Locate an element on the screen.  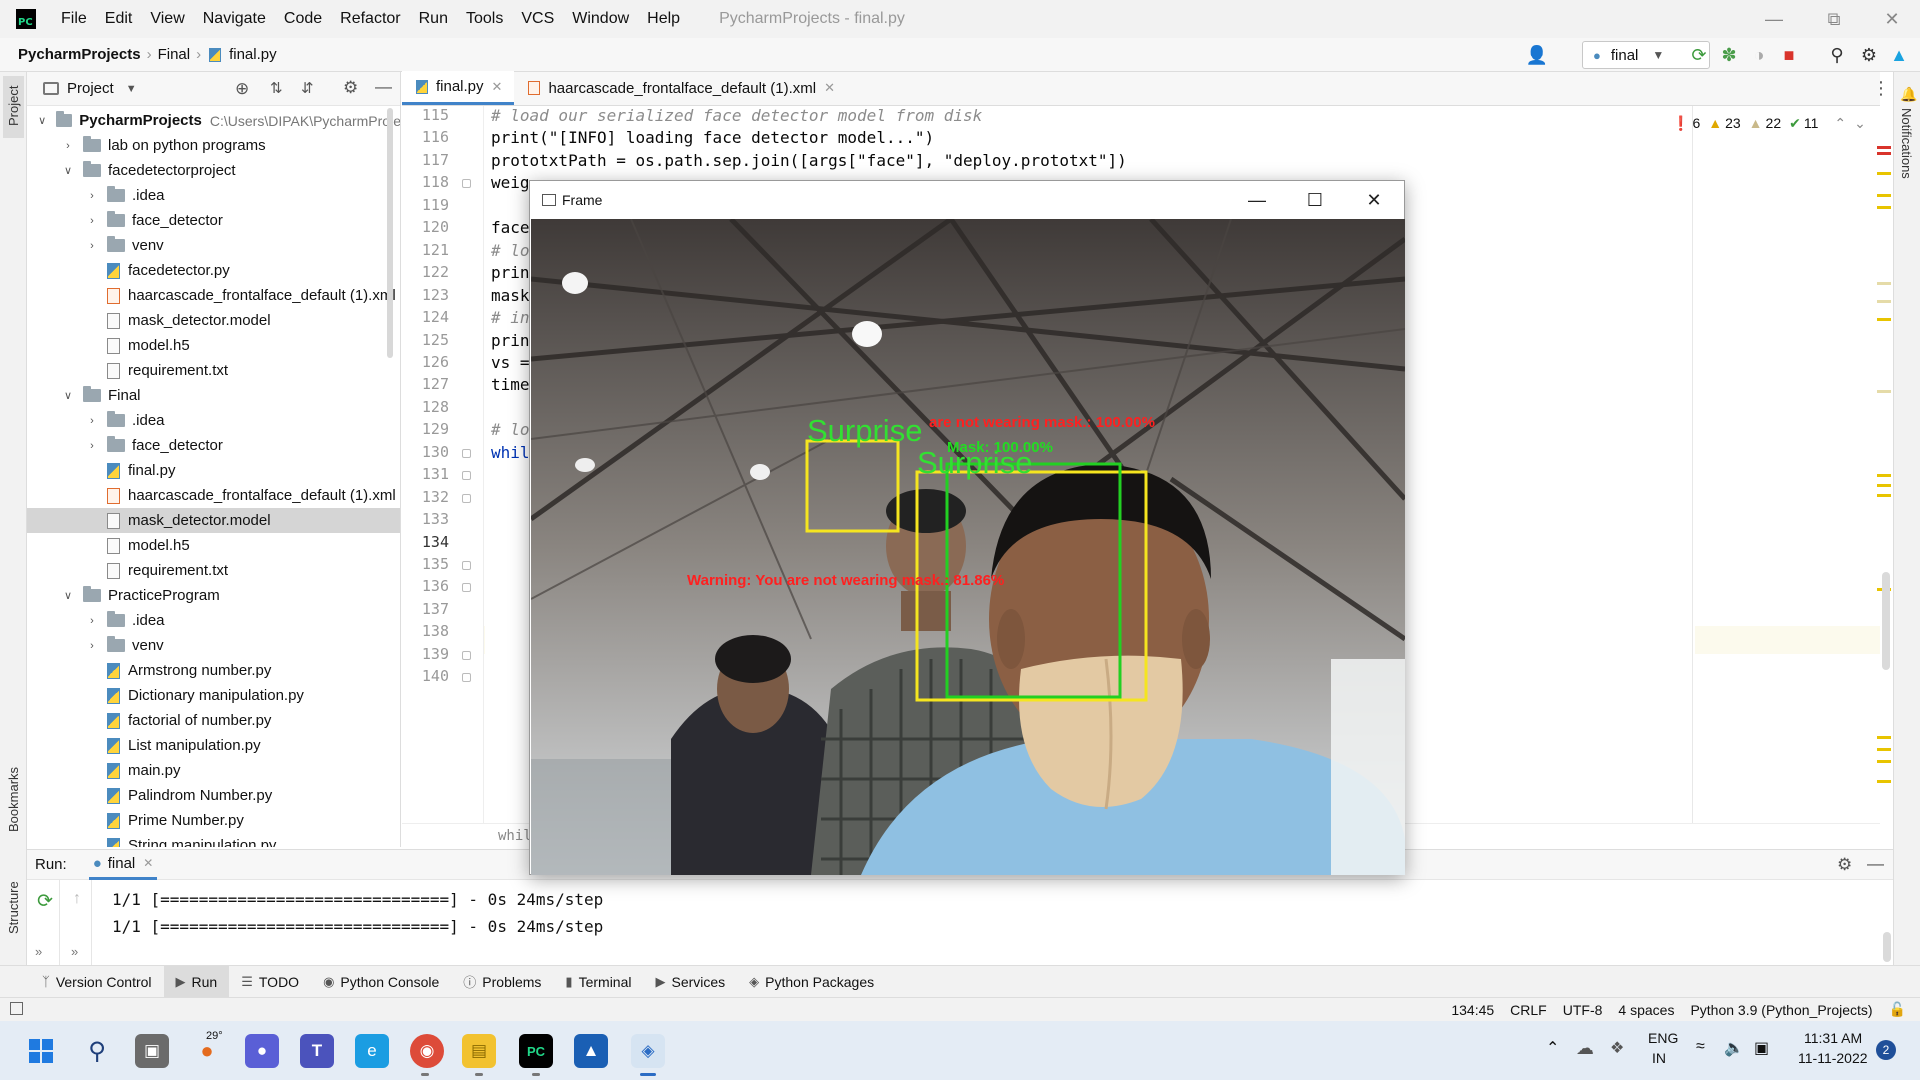
close-tab-icon: ✕ is located at coordinates (148, 863).